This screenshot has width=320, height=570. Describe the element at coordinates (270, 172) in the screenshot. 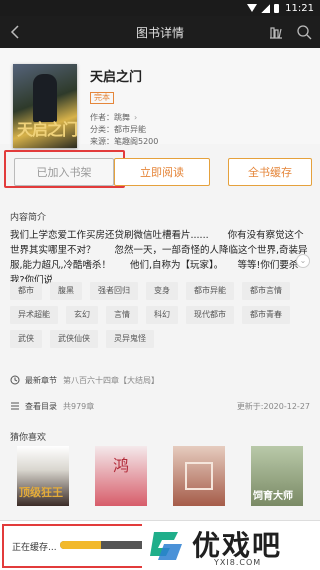

I see `cache-all-button: 全书缓存` at that location.